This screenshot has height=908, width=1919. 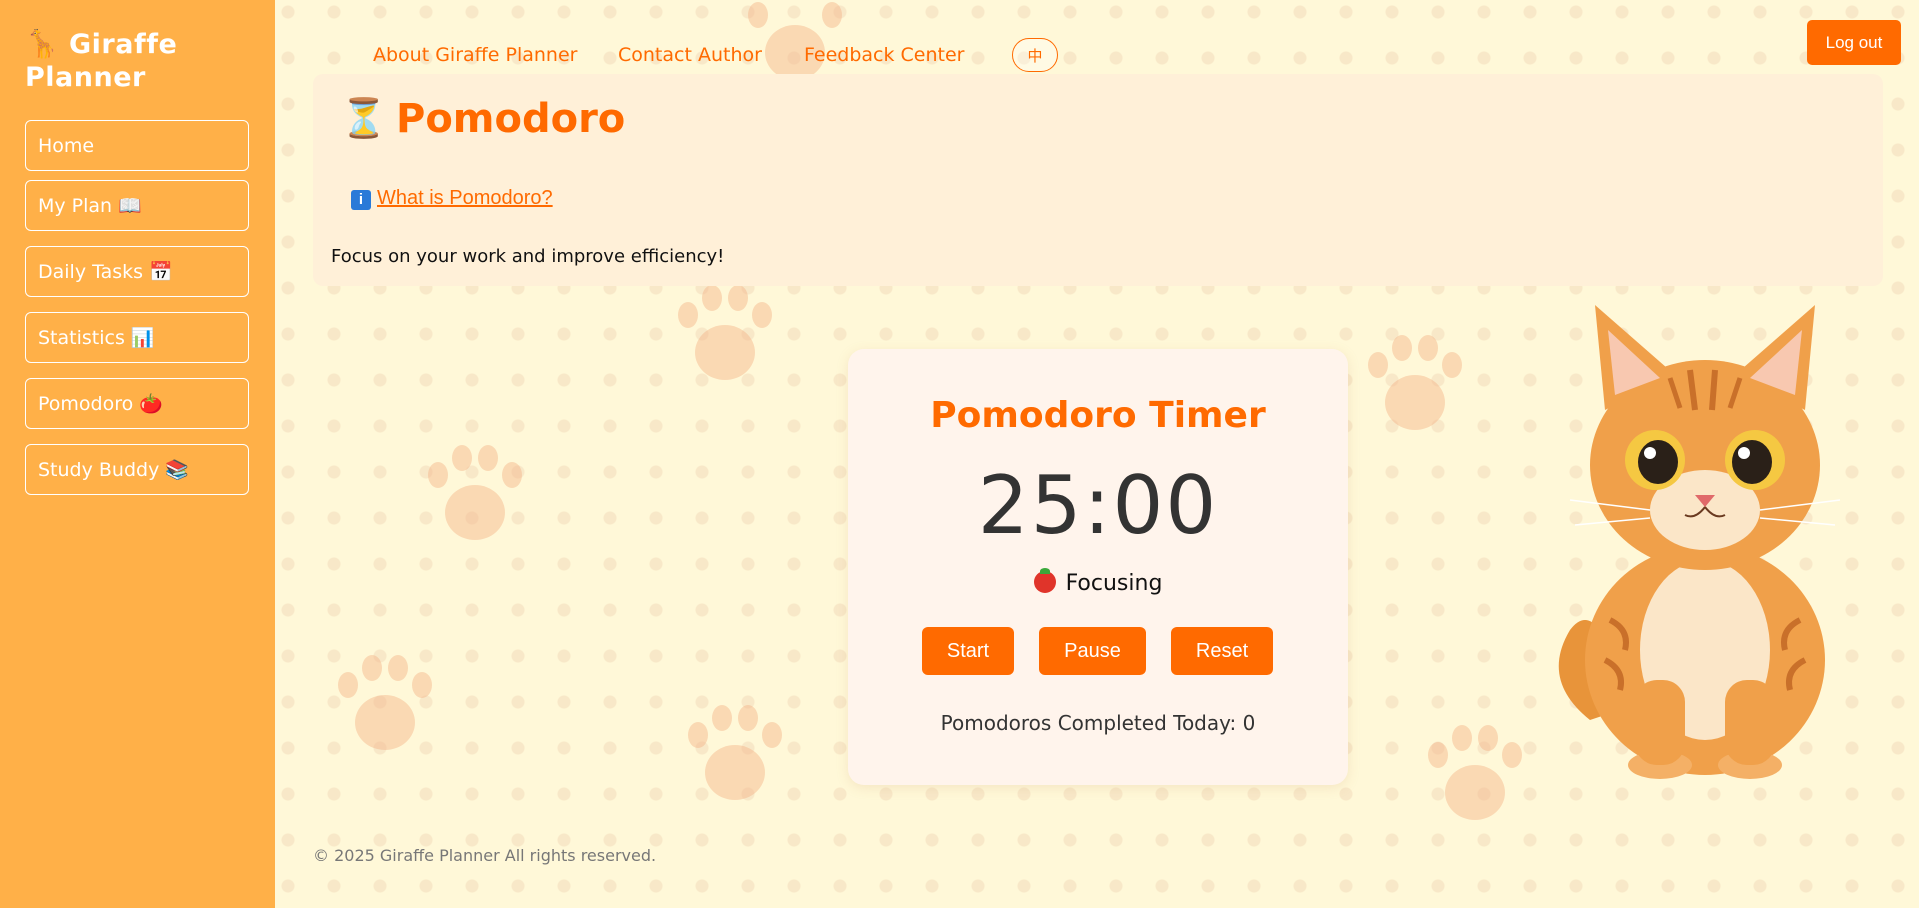 What do you see at coordinates (1854, 42) in the screenshot?
I see `logout-button: Log out` at bounding box center [1854, 42].